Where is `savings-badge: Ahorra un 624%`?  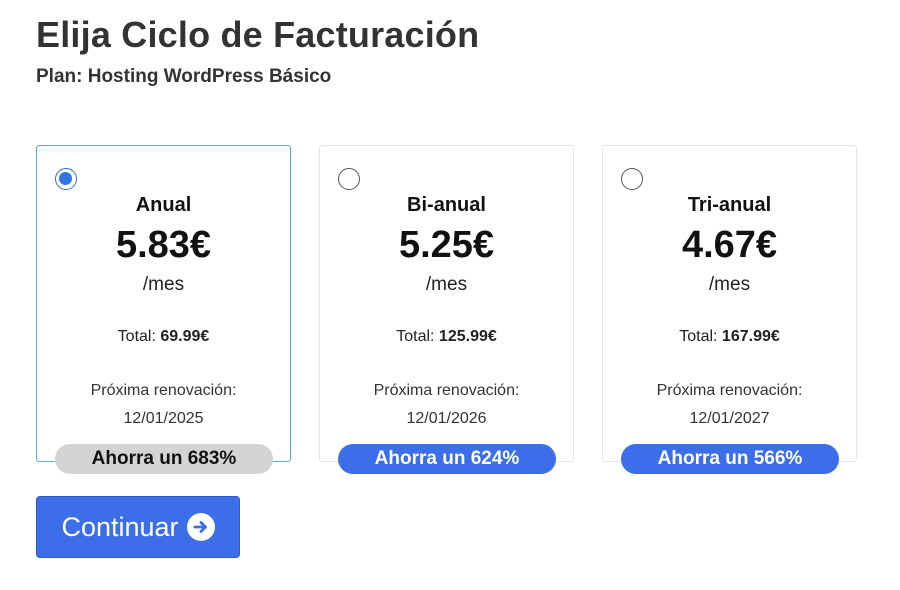 savings-badge: Ahorra un 624% is located at coordinates (447, 459).